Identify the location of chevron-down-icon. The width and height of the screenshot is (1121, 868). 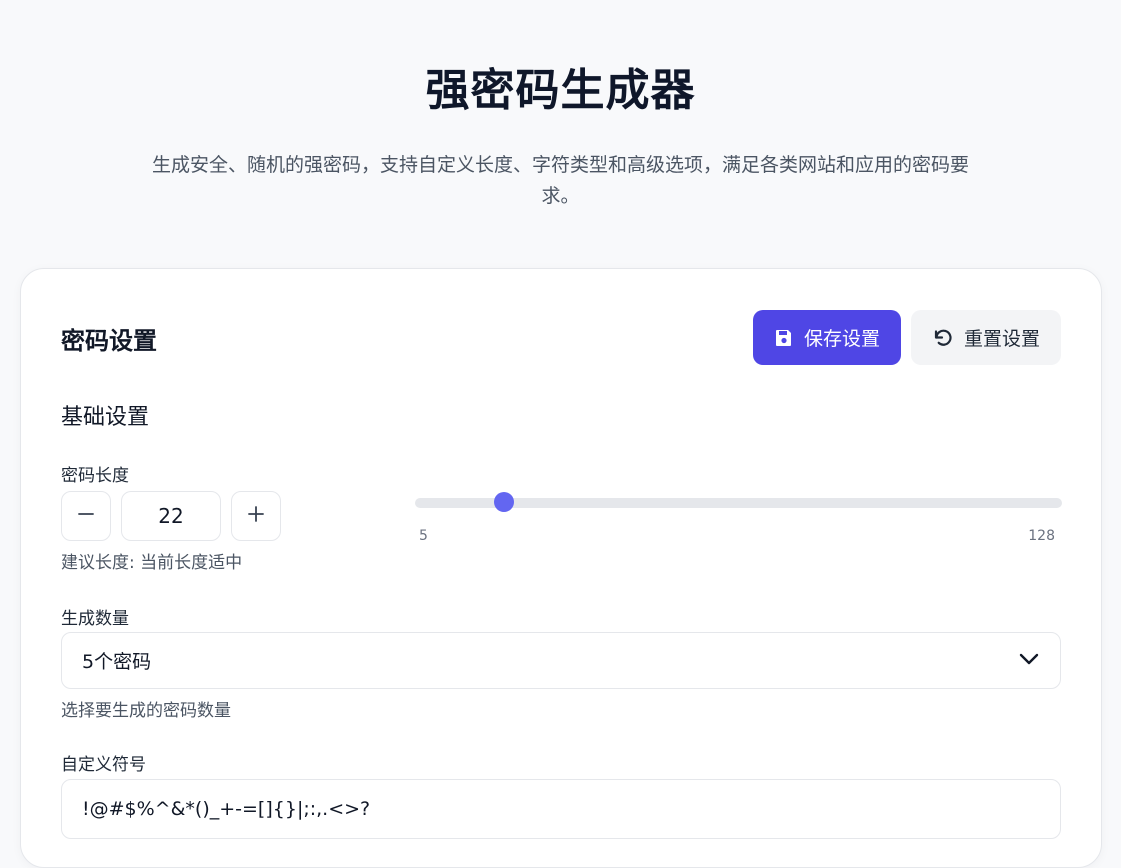
(1029, 660).